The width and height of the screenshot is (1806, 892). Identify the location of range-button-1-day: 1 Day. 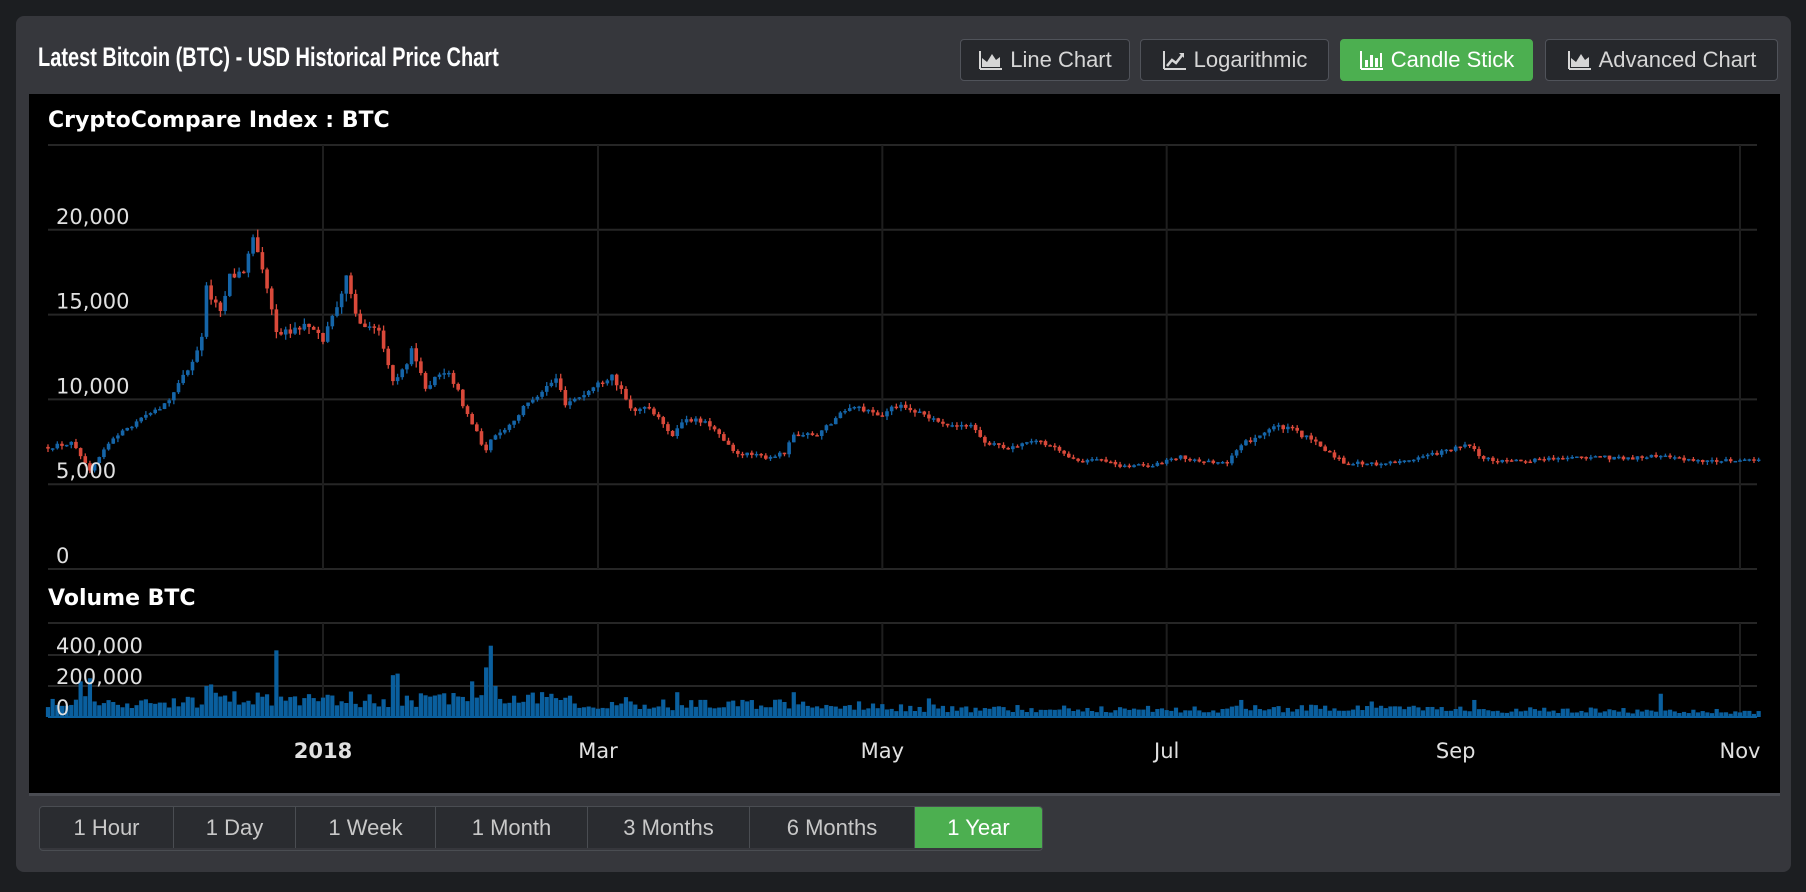
(235, 827).